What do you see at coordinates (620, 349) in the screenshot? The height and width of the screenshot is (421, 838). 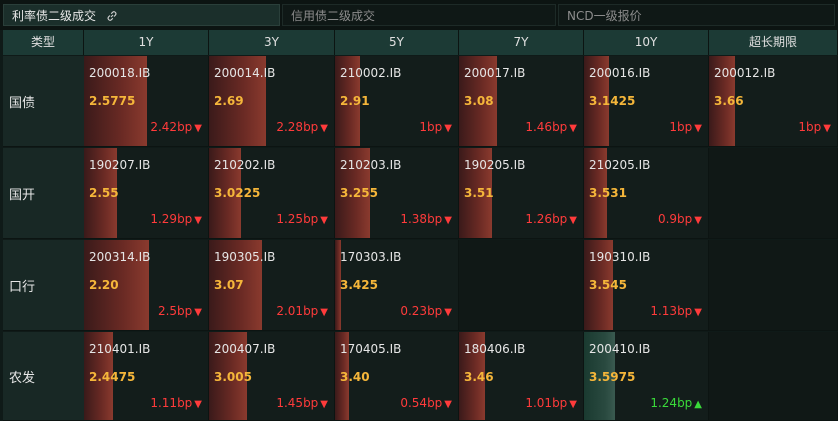 I see `bond-code: 200410.IB` at bounding box center [620, 349].